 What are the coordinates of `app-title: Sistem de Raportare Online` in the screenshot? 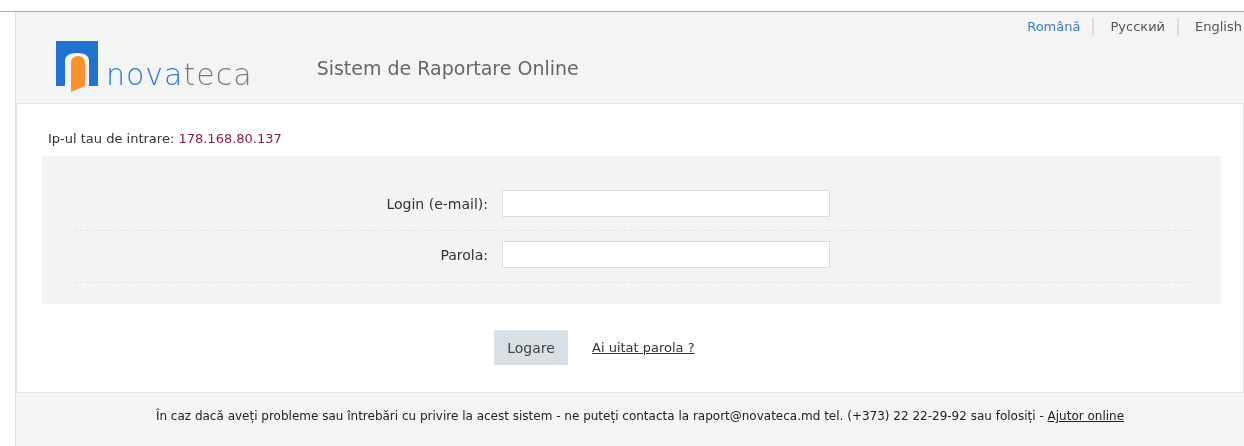 It's located at (447, 67).